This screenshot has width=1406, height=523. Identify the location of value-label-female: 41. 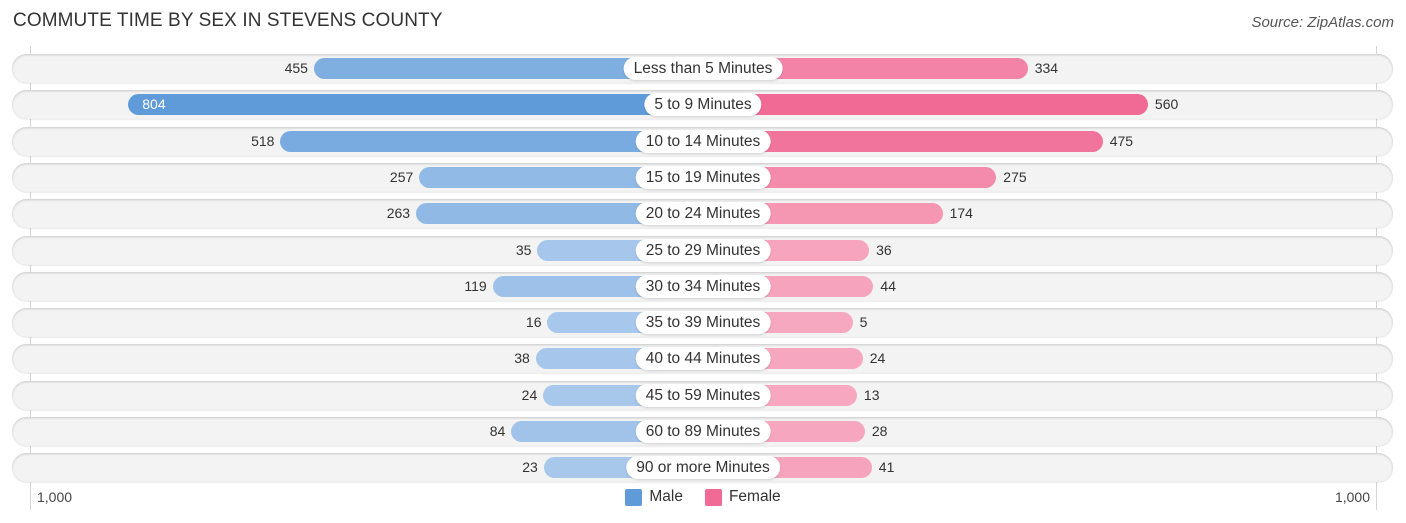
(886, 467).